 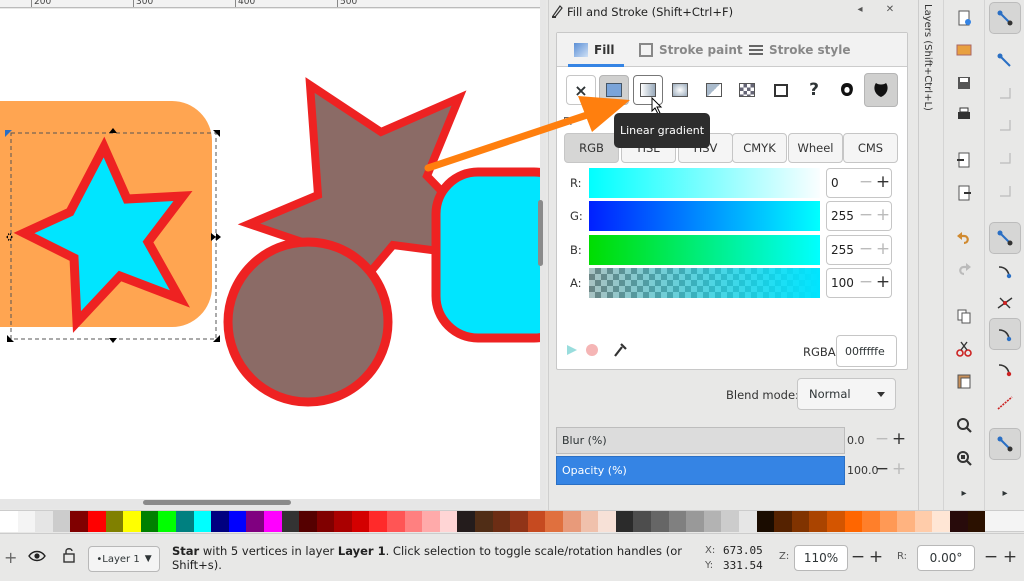 What do you see at coordinates (485, 255) in the screenshot?
I see `cyan-rounded-rect` at bounding box center [485, 255].